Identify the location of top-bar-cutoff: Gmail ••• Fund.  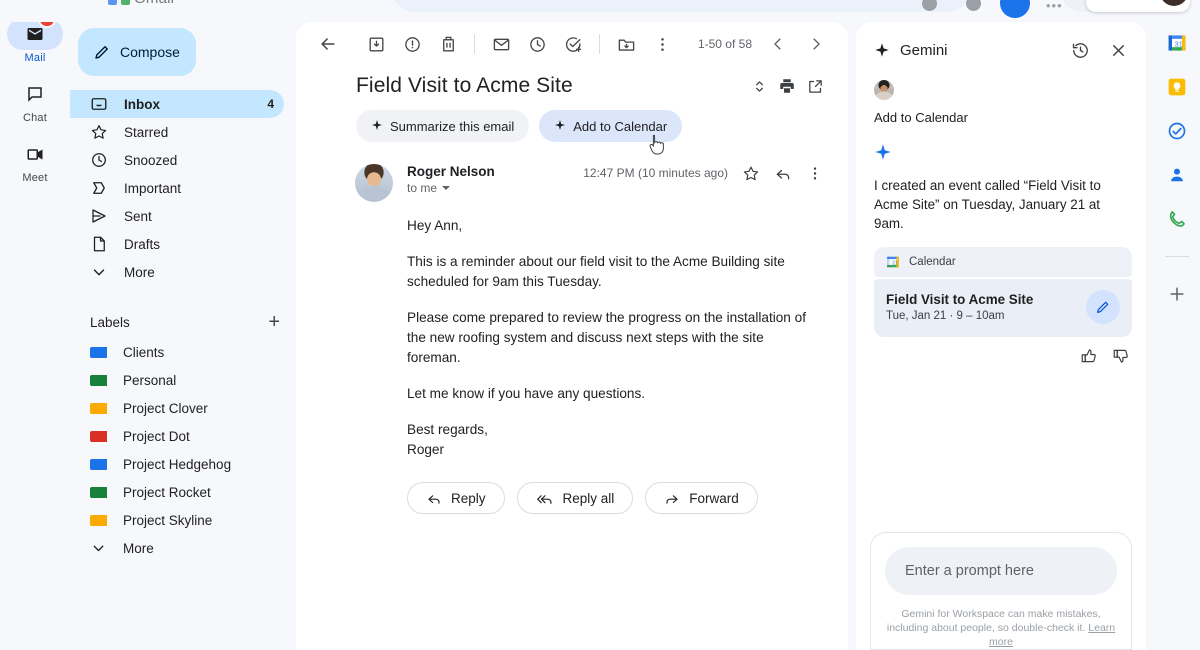
(600, 11).